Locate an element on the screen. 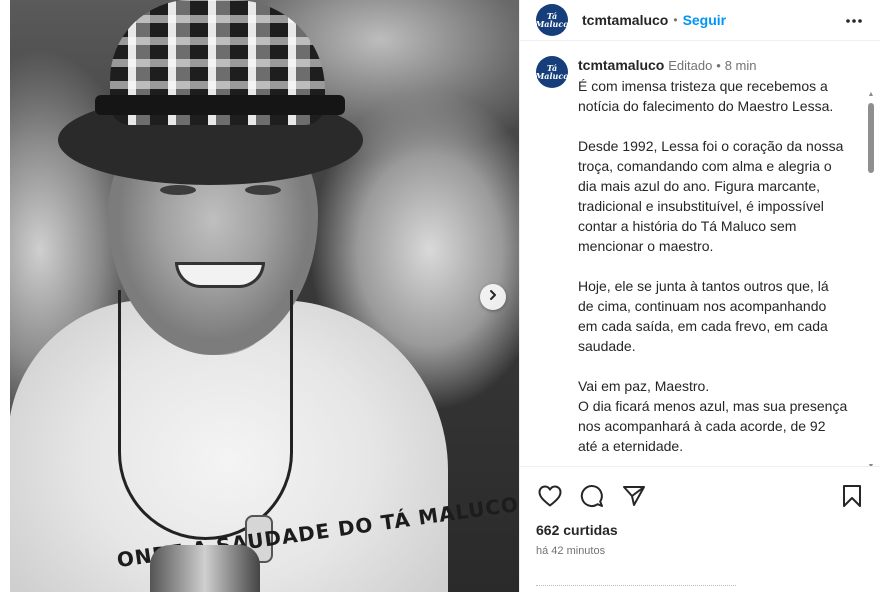  comment-button is located at coordinates (592, 498).